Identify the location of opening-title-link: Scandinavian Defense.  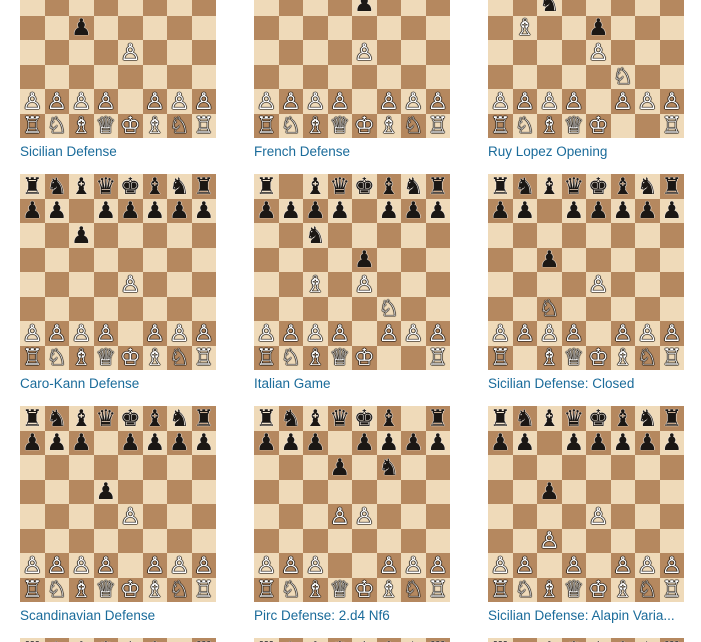
(118, 620).